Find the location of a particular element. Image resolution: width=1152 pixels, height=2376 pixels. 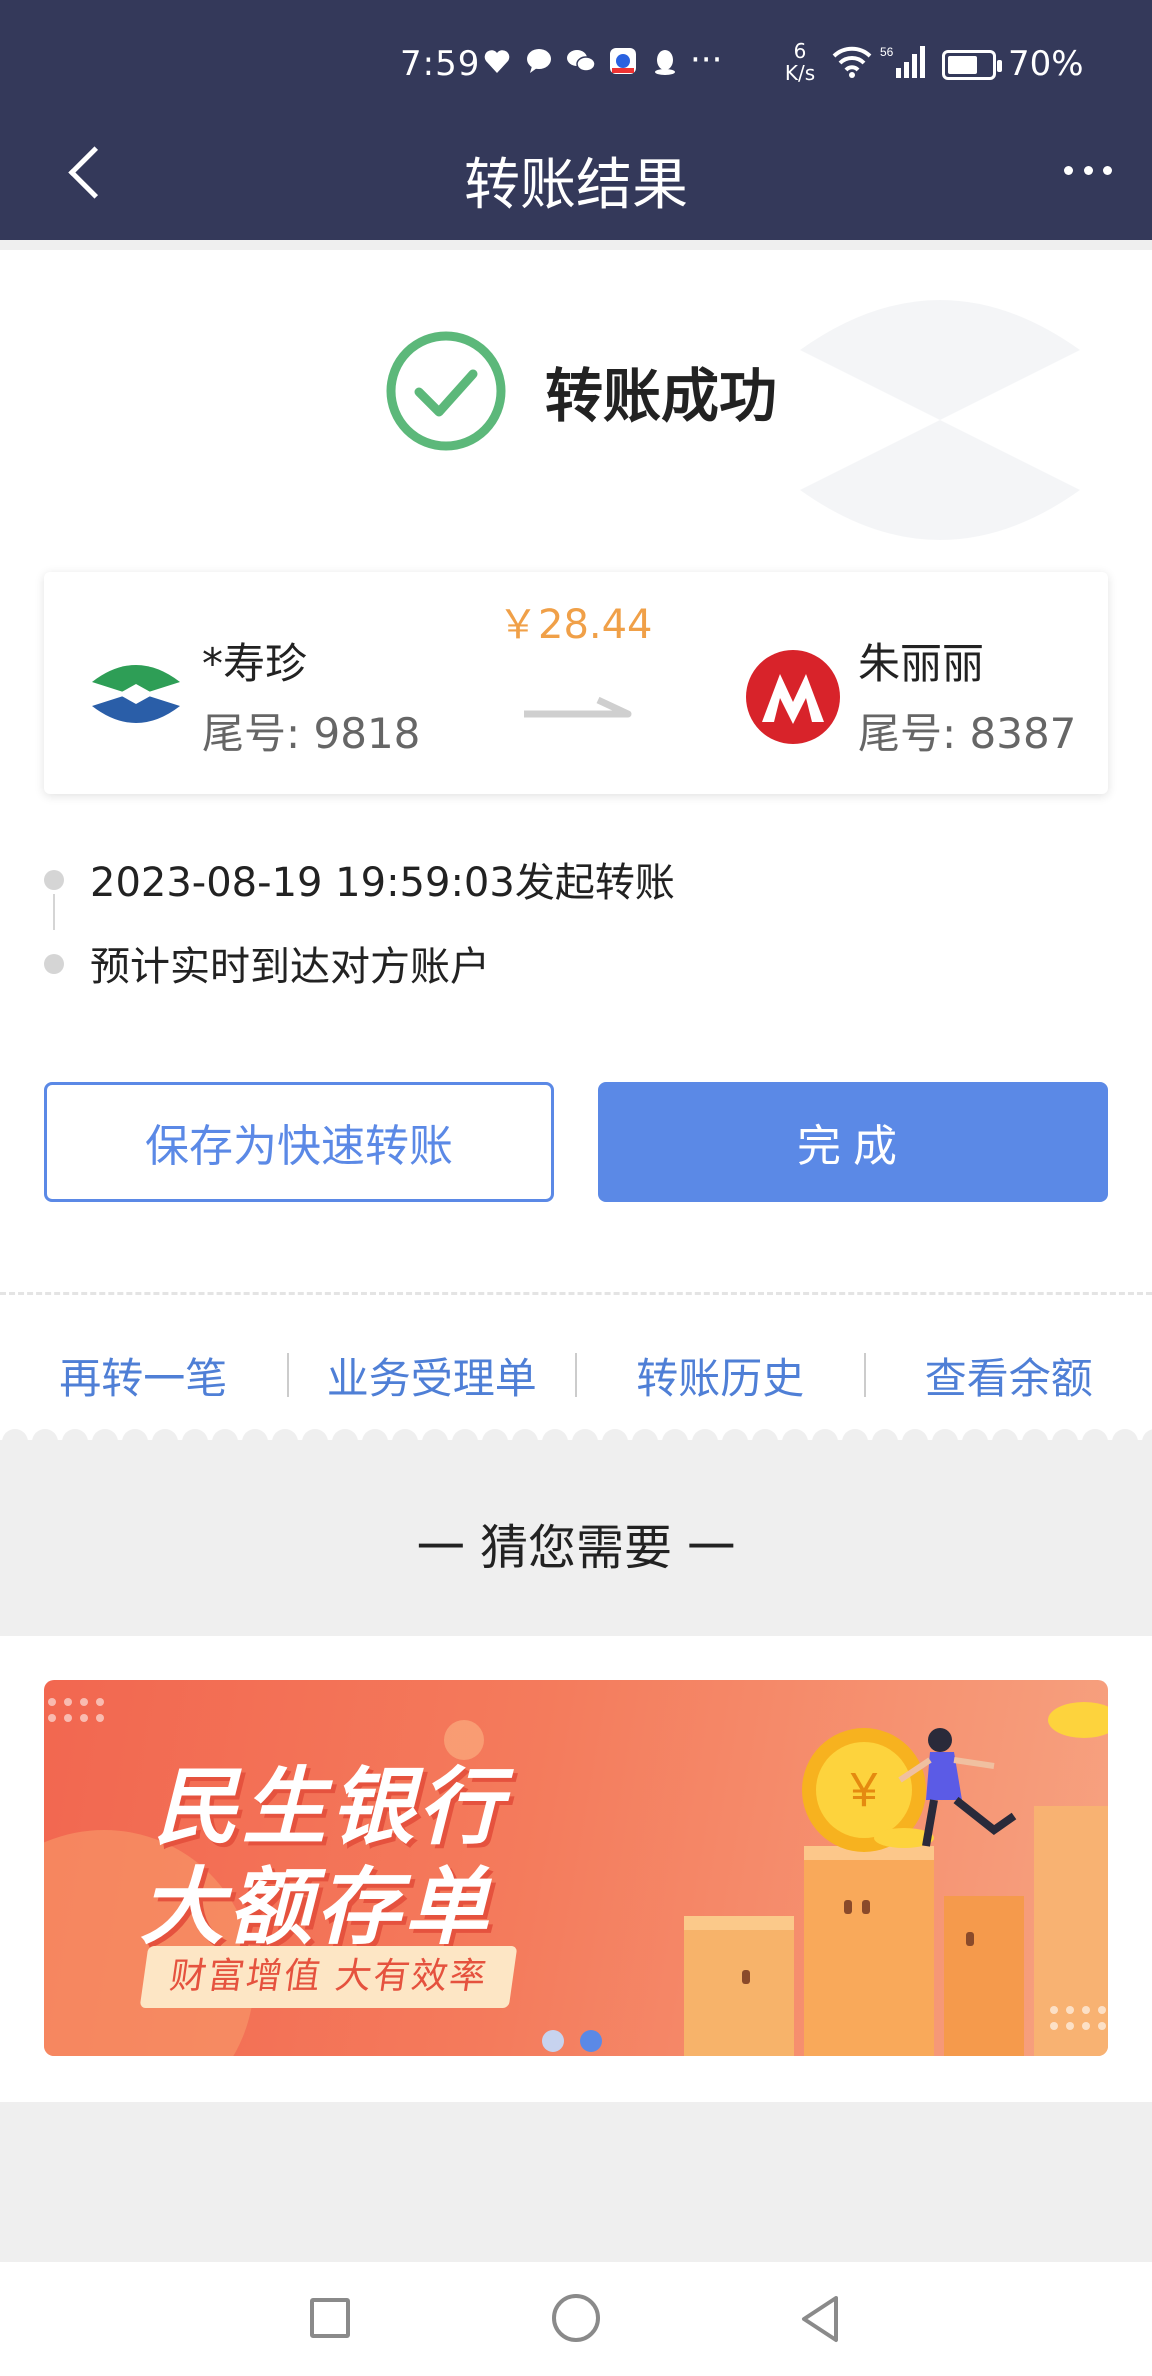

quick-links: 再转一笔 业务受理单 转账历史 查看余额 is located at coordinates (576, 1375).